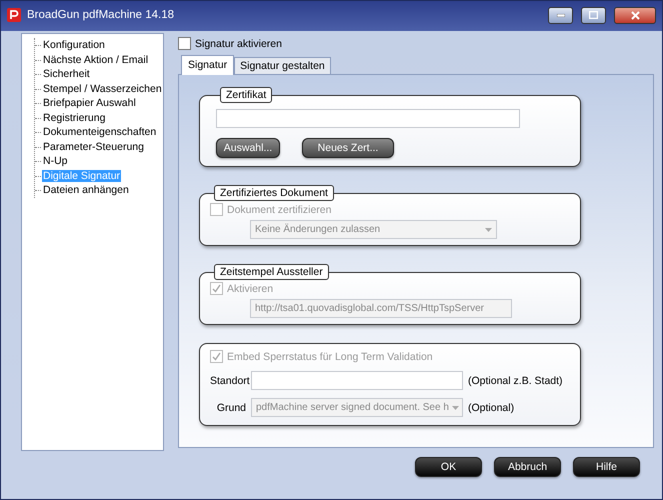 The height and width of the screenshot is (500, 663). Describe the element at coordinates (527, 467) in the screenshot. I see `dialog-button: Abbruch` at that location.